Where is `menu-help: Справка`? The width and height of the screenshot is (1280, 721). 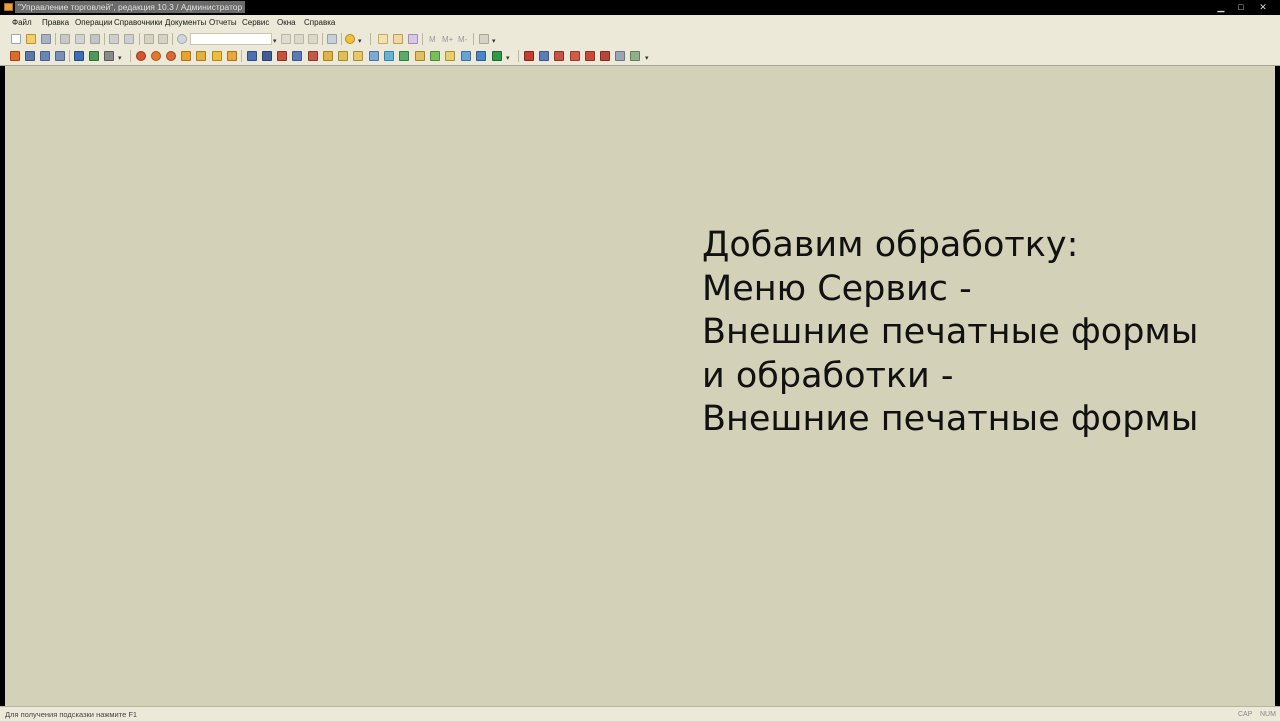 menu-help: Справка is located at coordinates (319, 23).